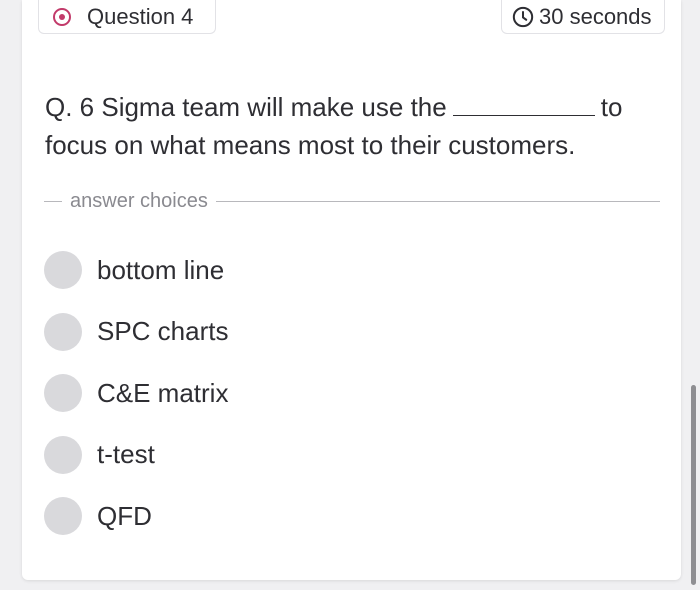  Describe the element at coordinates (163, 392) in the screenshot. I see `answer-choice-label: C&E matrix` at that location.